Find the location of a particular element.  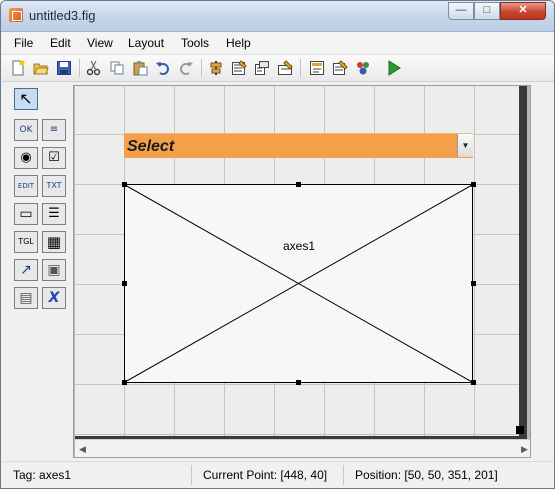

check-box-tool: ☑ is located at coordinates (54, 158).